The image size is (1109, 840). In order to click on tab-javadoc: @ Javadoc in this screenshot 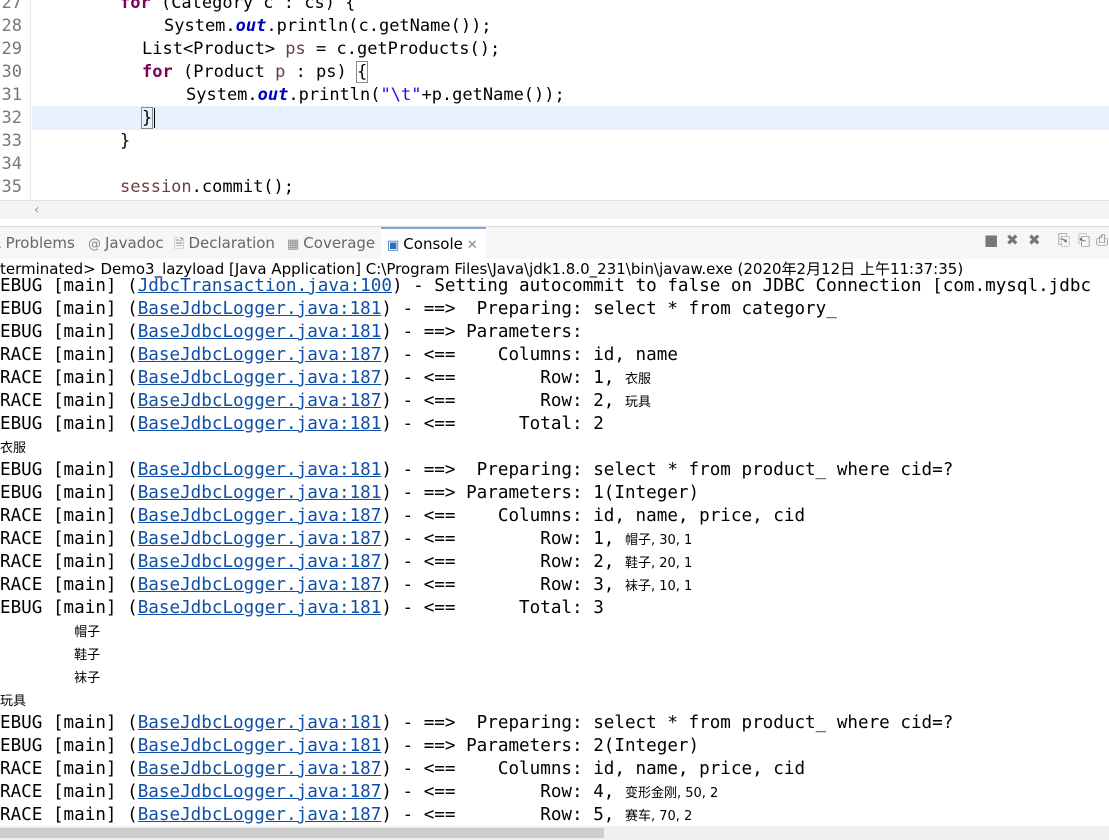, I will do `click(126, 243)`.